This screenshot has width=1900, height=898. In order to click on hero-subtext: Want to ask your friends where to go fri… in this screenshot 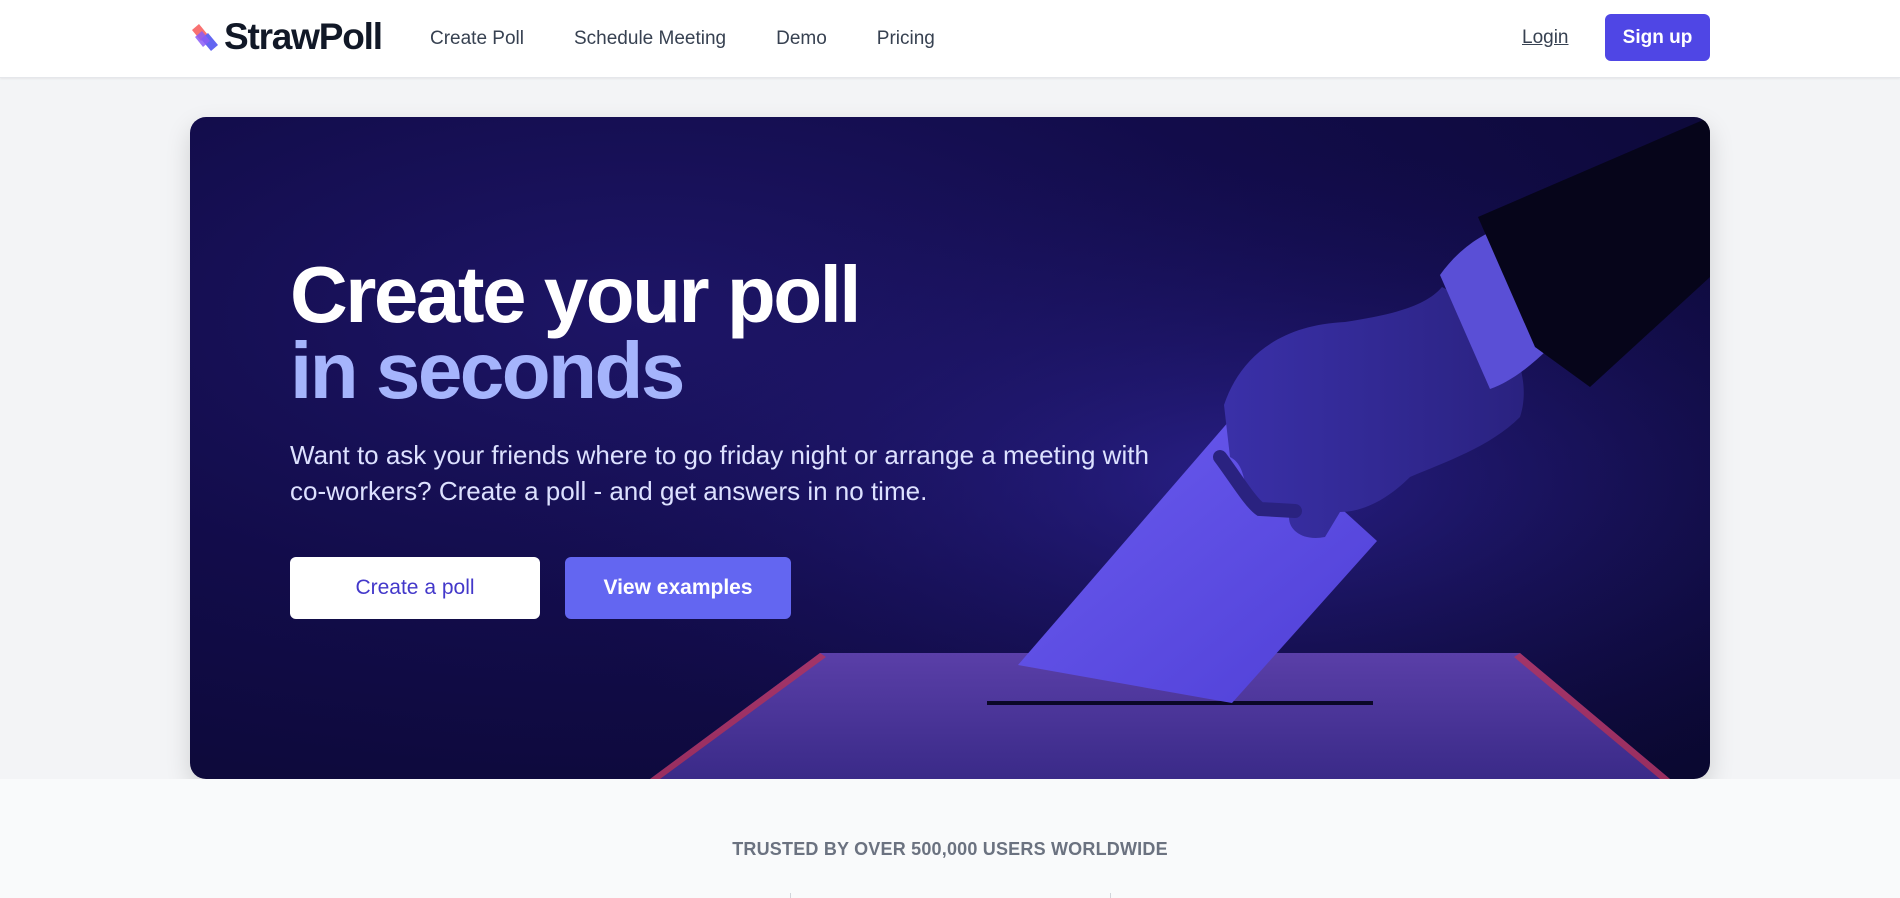, I will do `click(719, 473)`.